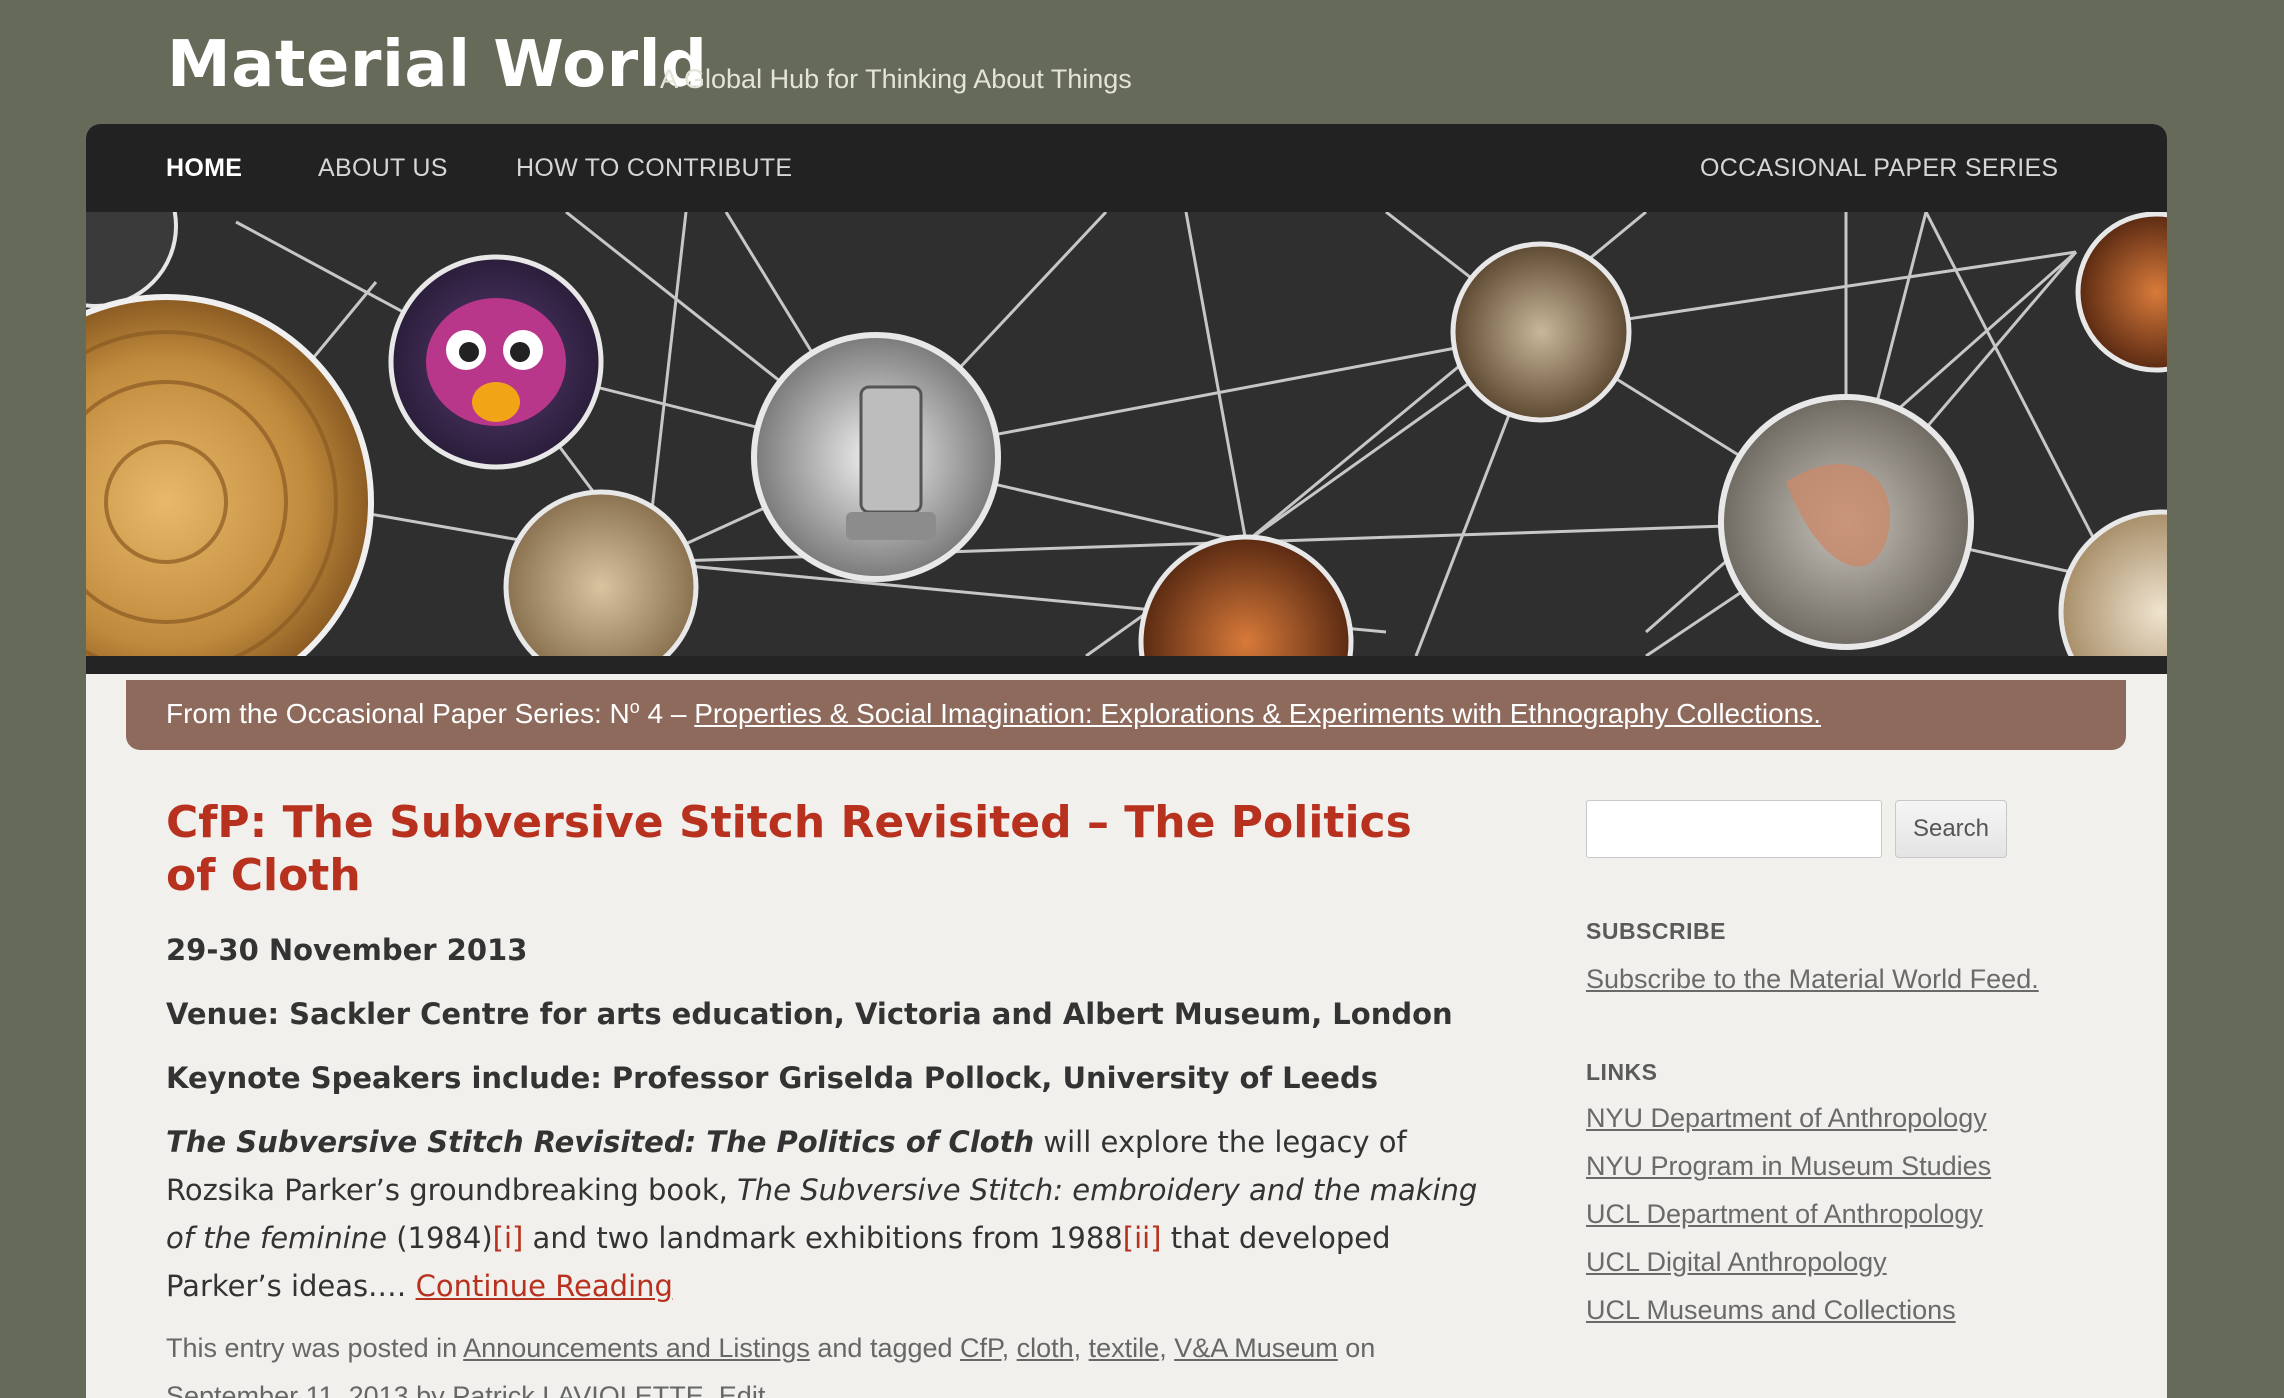 This screenshot has height=1398, width=2284. What do you see at coordinates (437, 65) in the screenshot?
I see `site-title: Material World` at bounding box center [437, 65].